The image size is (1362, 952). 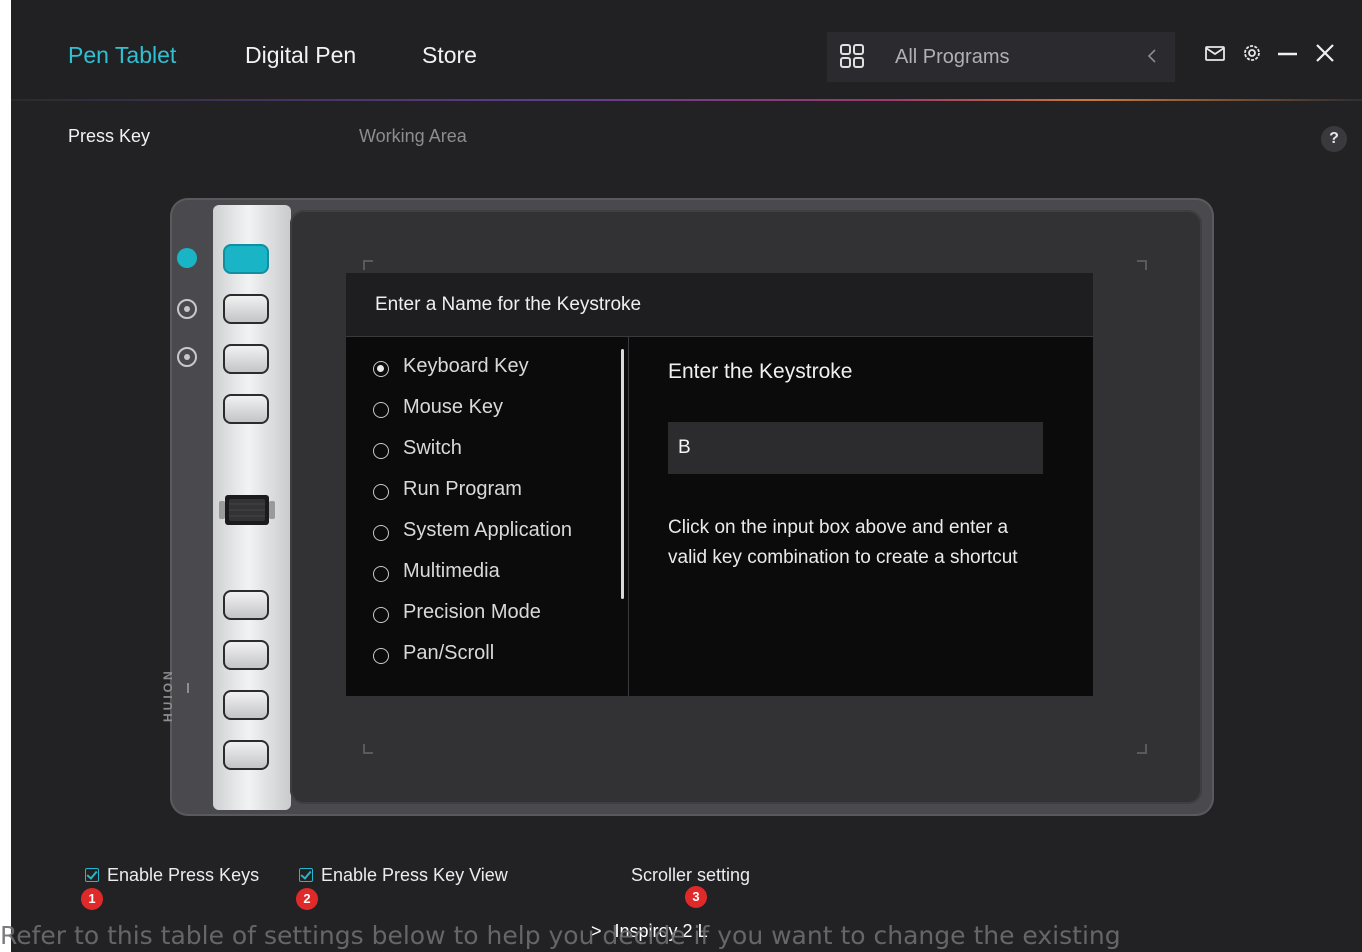 I want to click on device-selector: > Inspiroy 2 L, so click(x=649, y=931).